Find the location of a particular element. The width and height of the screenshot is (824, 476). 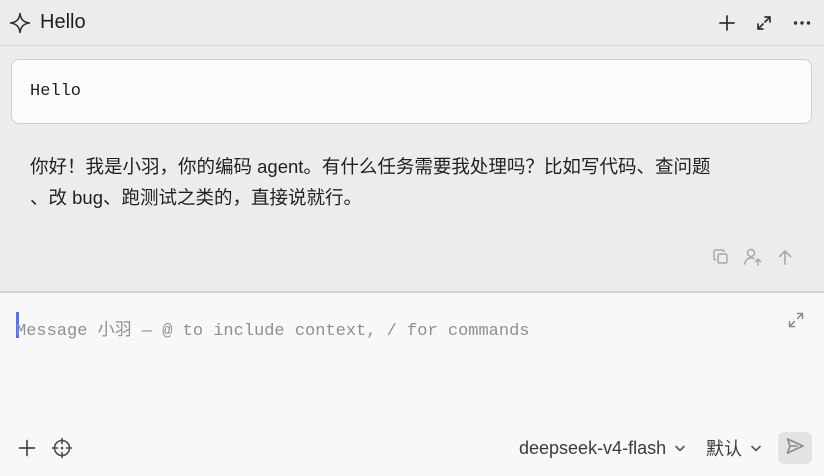

mode-name: 默认 is located at coordinates (724, 449).